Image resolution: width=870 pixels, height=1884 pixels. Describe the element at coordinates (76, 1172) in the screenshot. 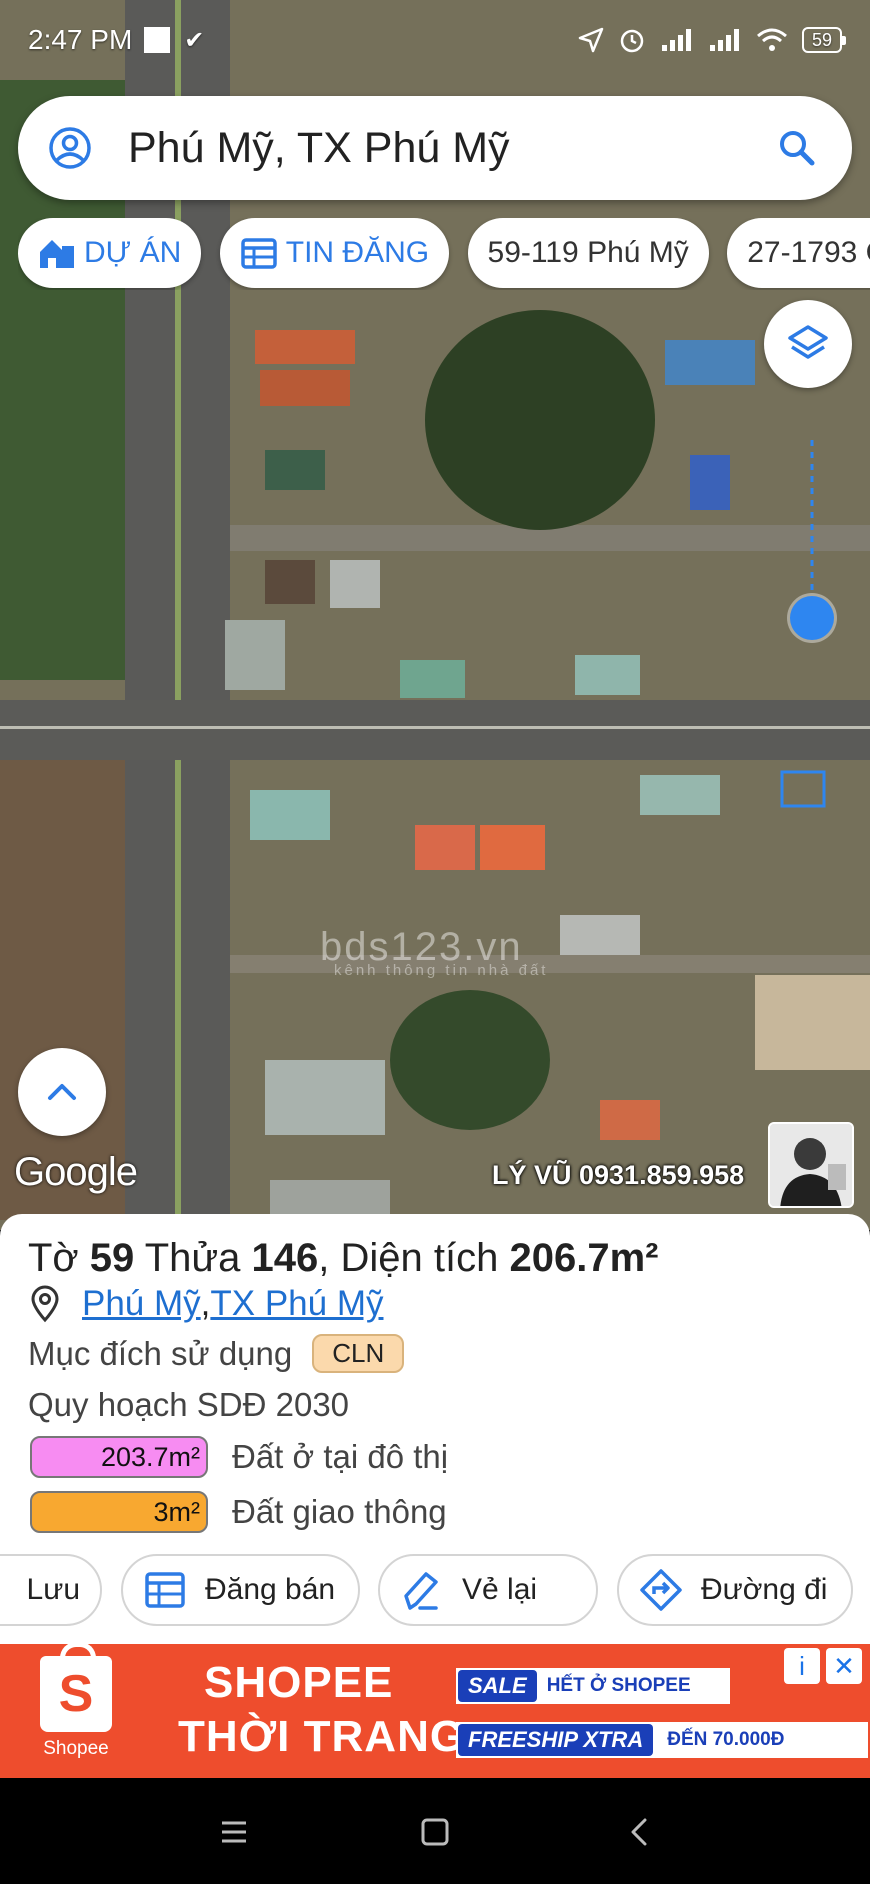

I see `google-logo: Google` at that location.